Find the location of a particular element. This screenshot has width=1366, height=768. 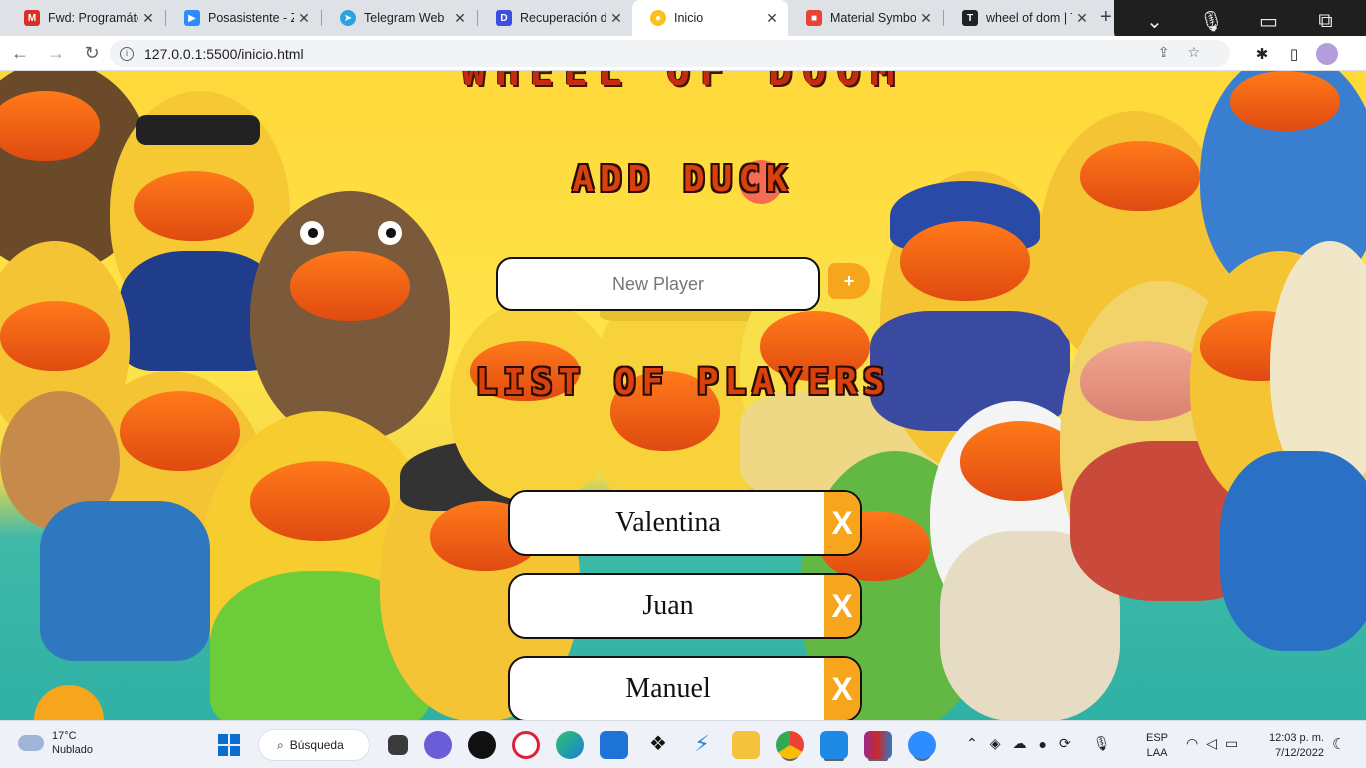

chevron-down-icon: ⌄ is located at coordinates (1155, 21).